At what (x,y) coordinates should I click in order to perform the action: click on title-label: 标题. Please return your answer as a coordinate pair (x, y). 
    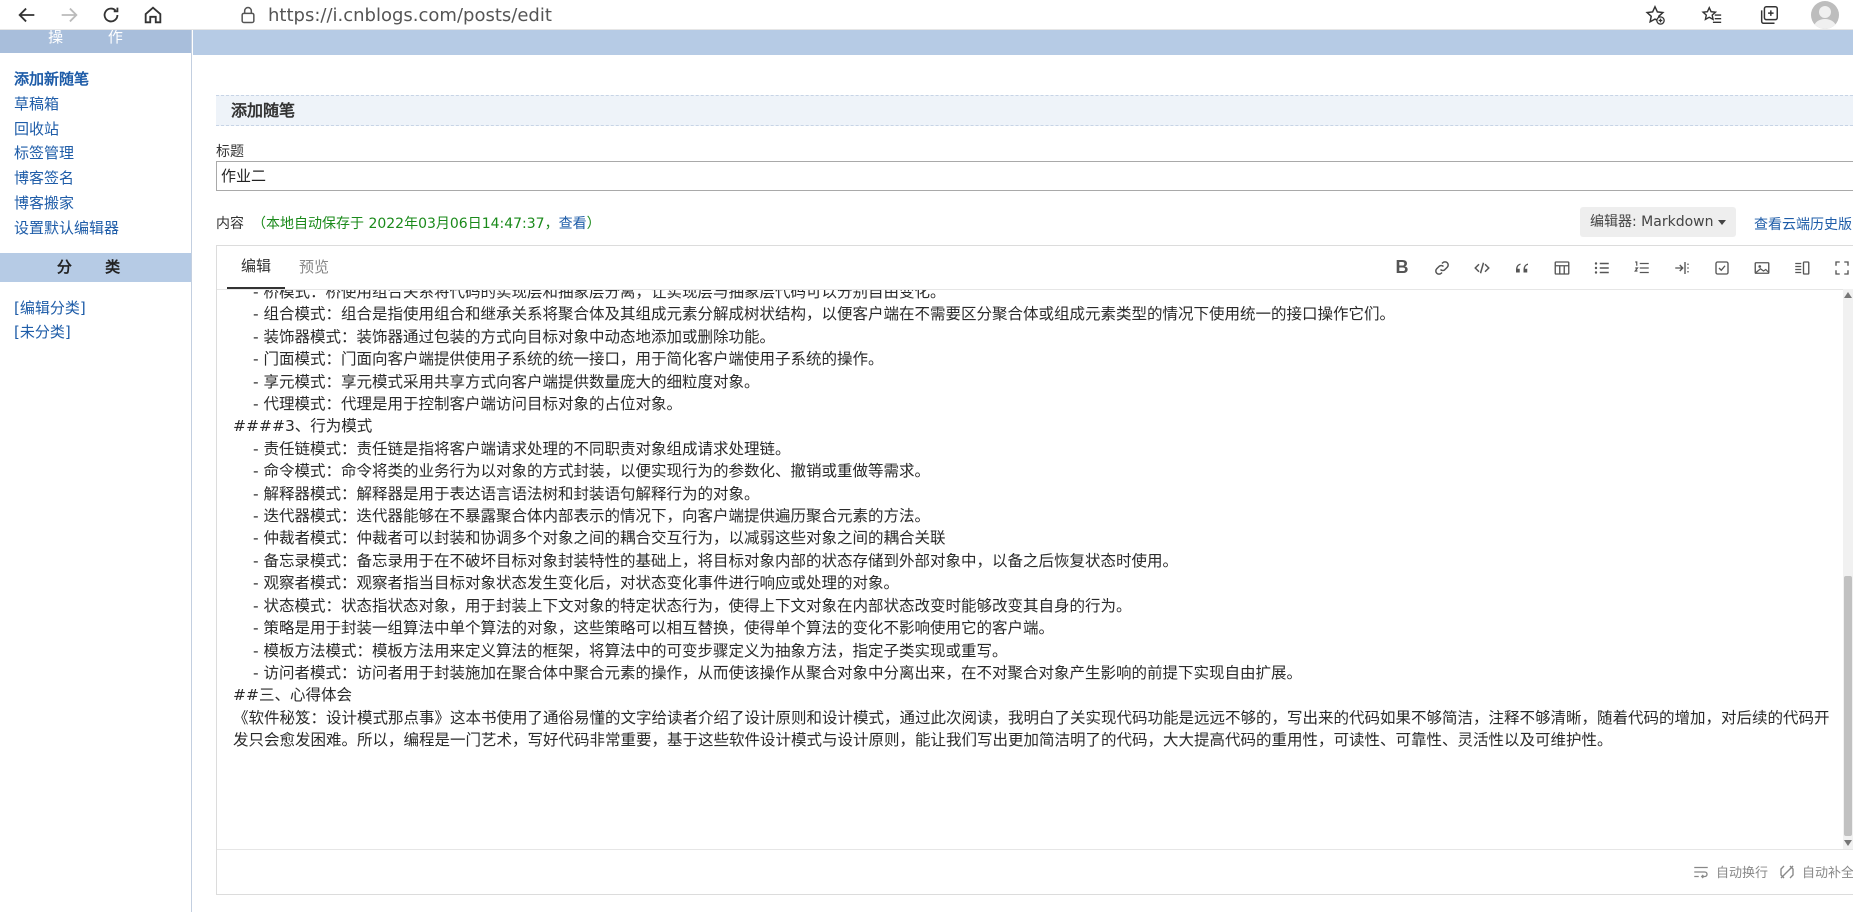
    Looking at the image, I should click on (230, 152).